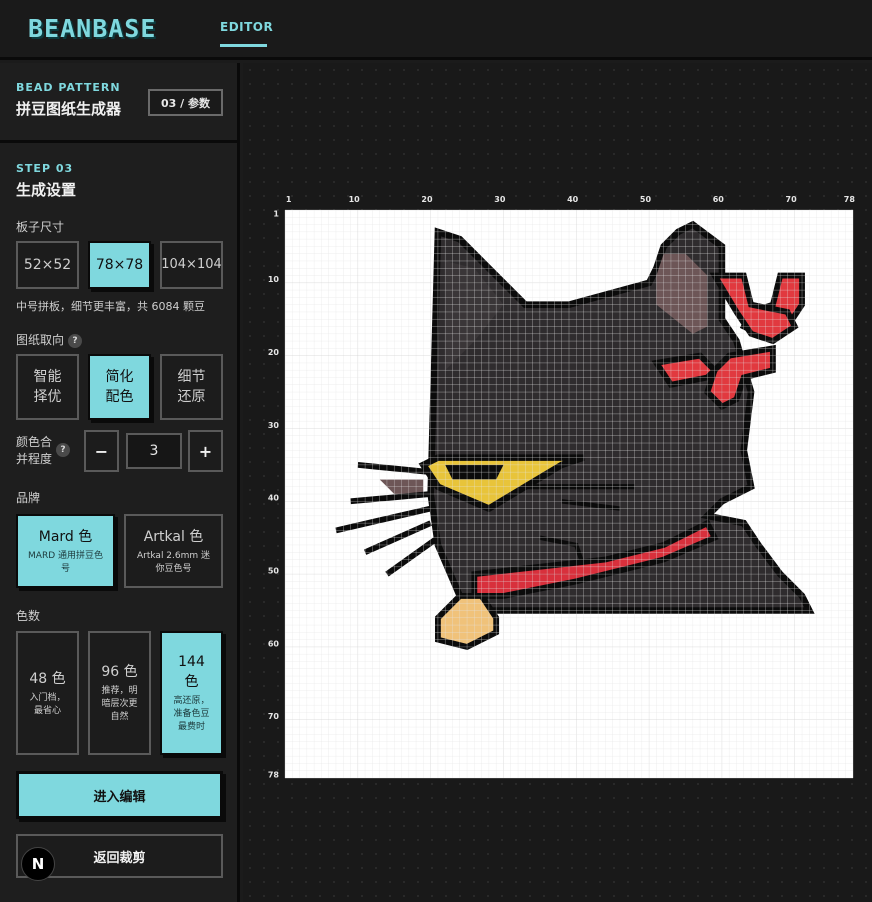 This screenshot has height=902, width=872. Describe the element at coordinates (65, 536) in the screenshot. I see `brand-mard-name: Mard 色` at that location.